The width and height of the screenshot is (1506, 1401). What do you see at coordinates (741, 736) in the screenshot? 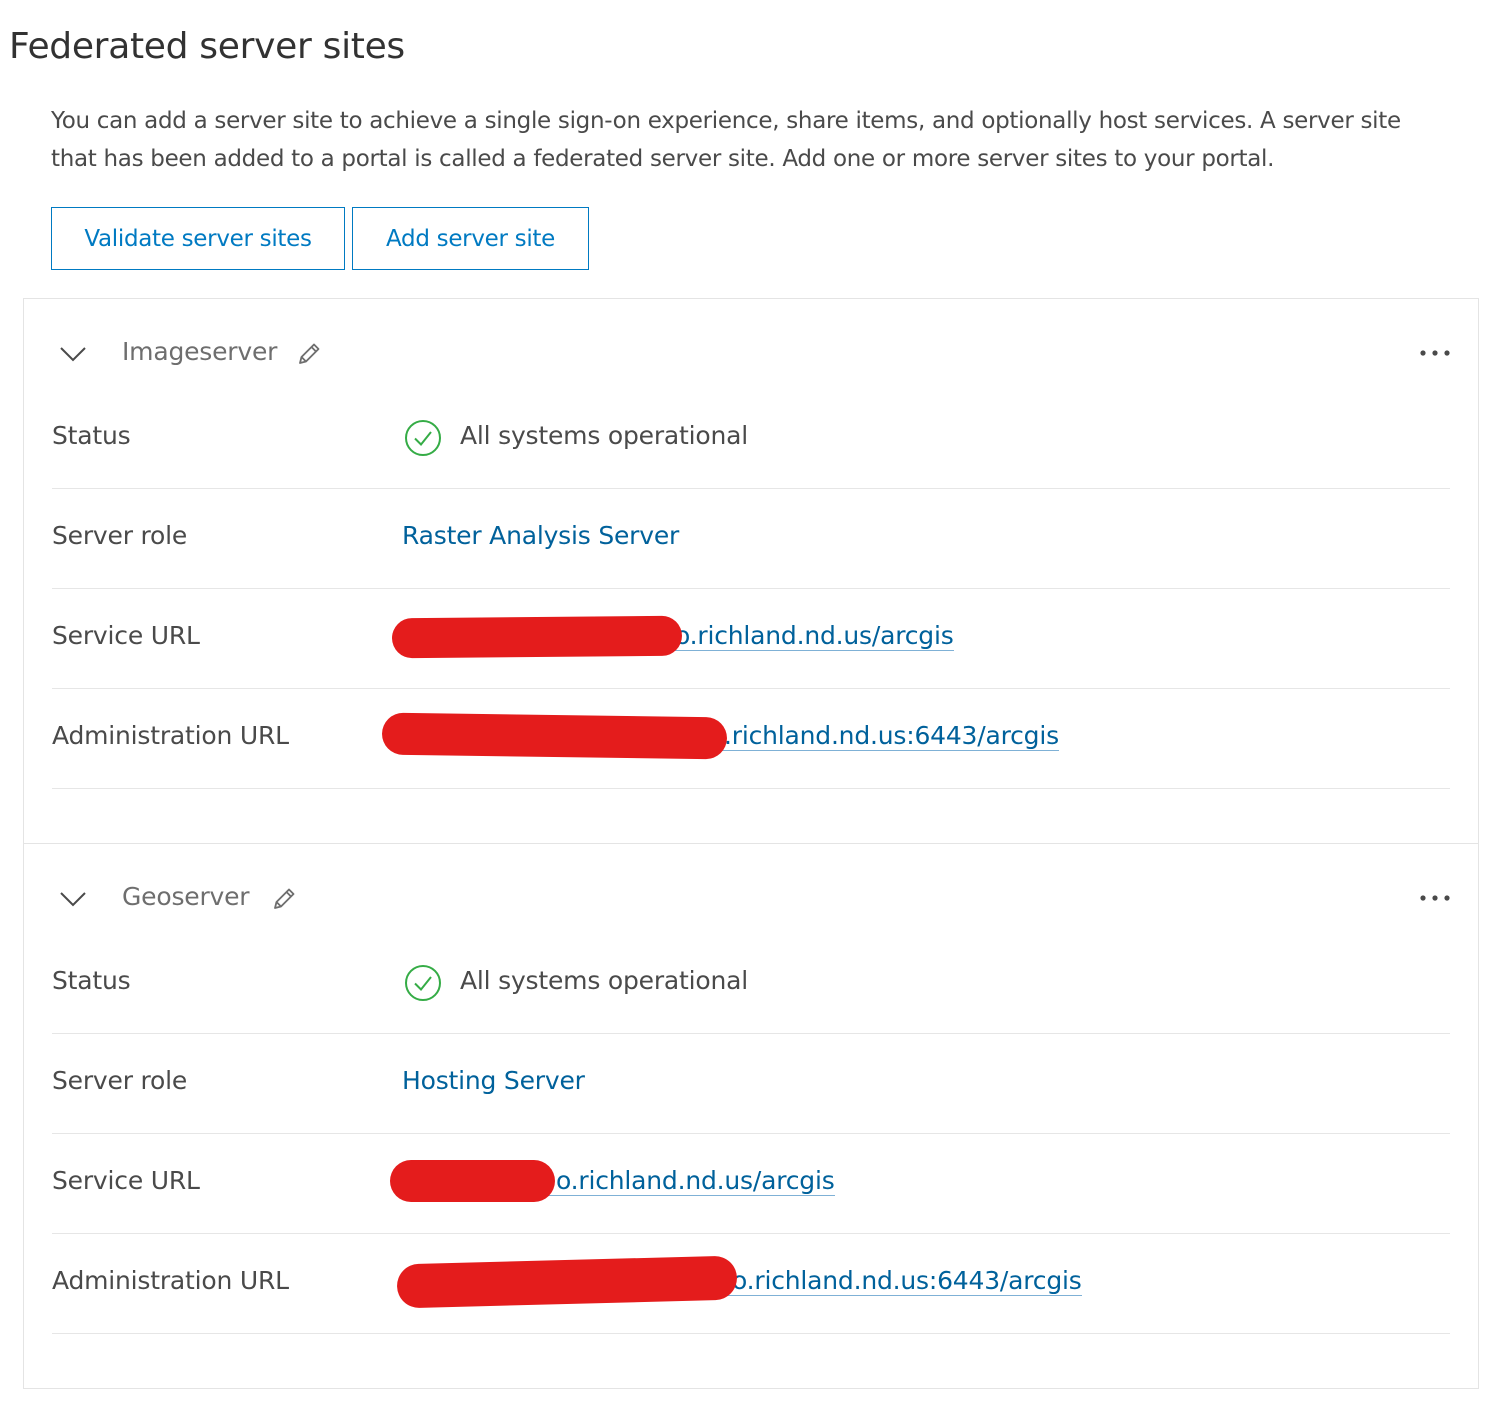
I see `admin-url-container: .richland.nd.us:6443/arcgis` at bounding box center [741, 736].